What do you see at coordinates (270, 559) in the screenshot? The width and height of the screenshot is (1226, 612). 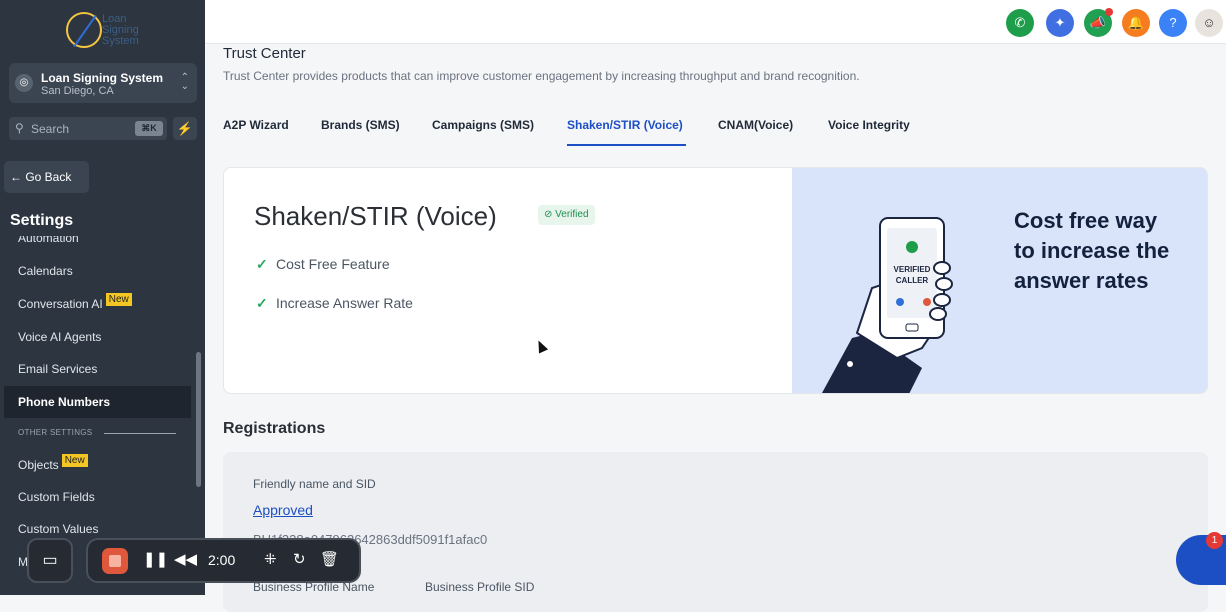 I see `grid-icon: ⁜` at bounding box center [270, 559].